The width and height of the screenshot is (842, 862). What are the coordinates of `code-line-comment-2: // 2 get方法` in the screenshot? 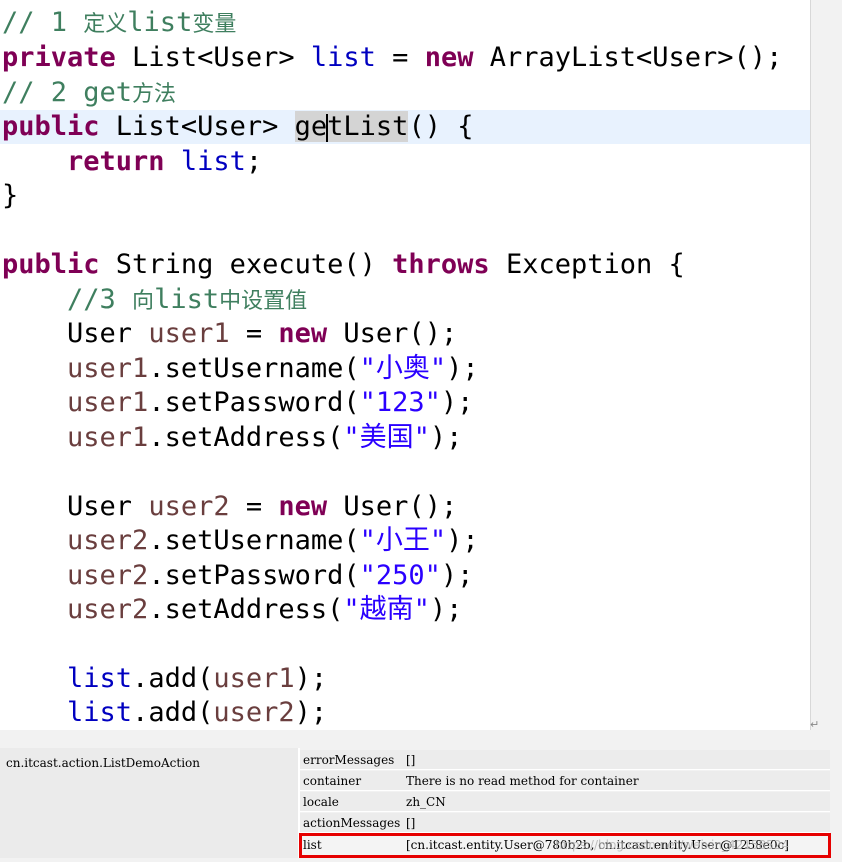 It's located at (89, 93).